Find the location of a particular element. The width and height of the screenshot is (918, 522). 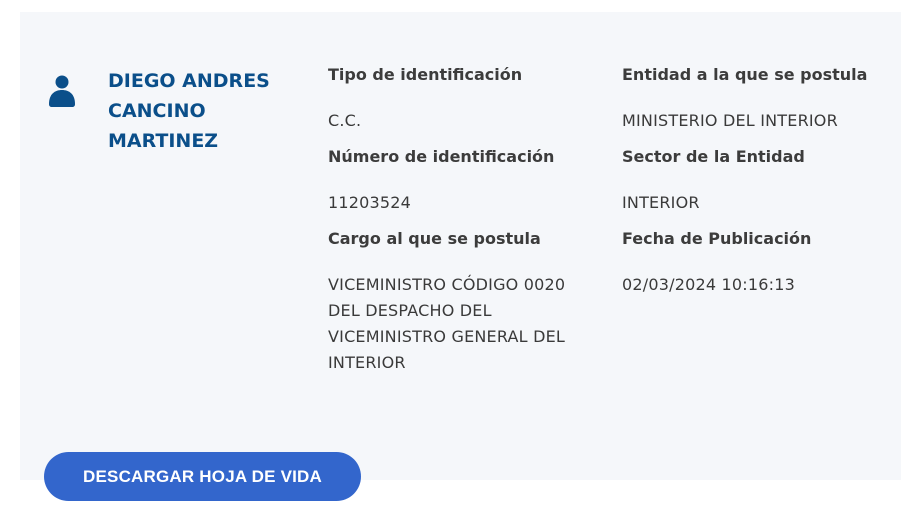

download-cv-button: DESCARGAR HOJA DE VIDA is located at coordinates (202, 476).